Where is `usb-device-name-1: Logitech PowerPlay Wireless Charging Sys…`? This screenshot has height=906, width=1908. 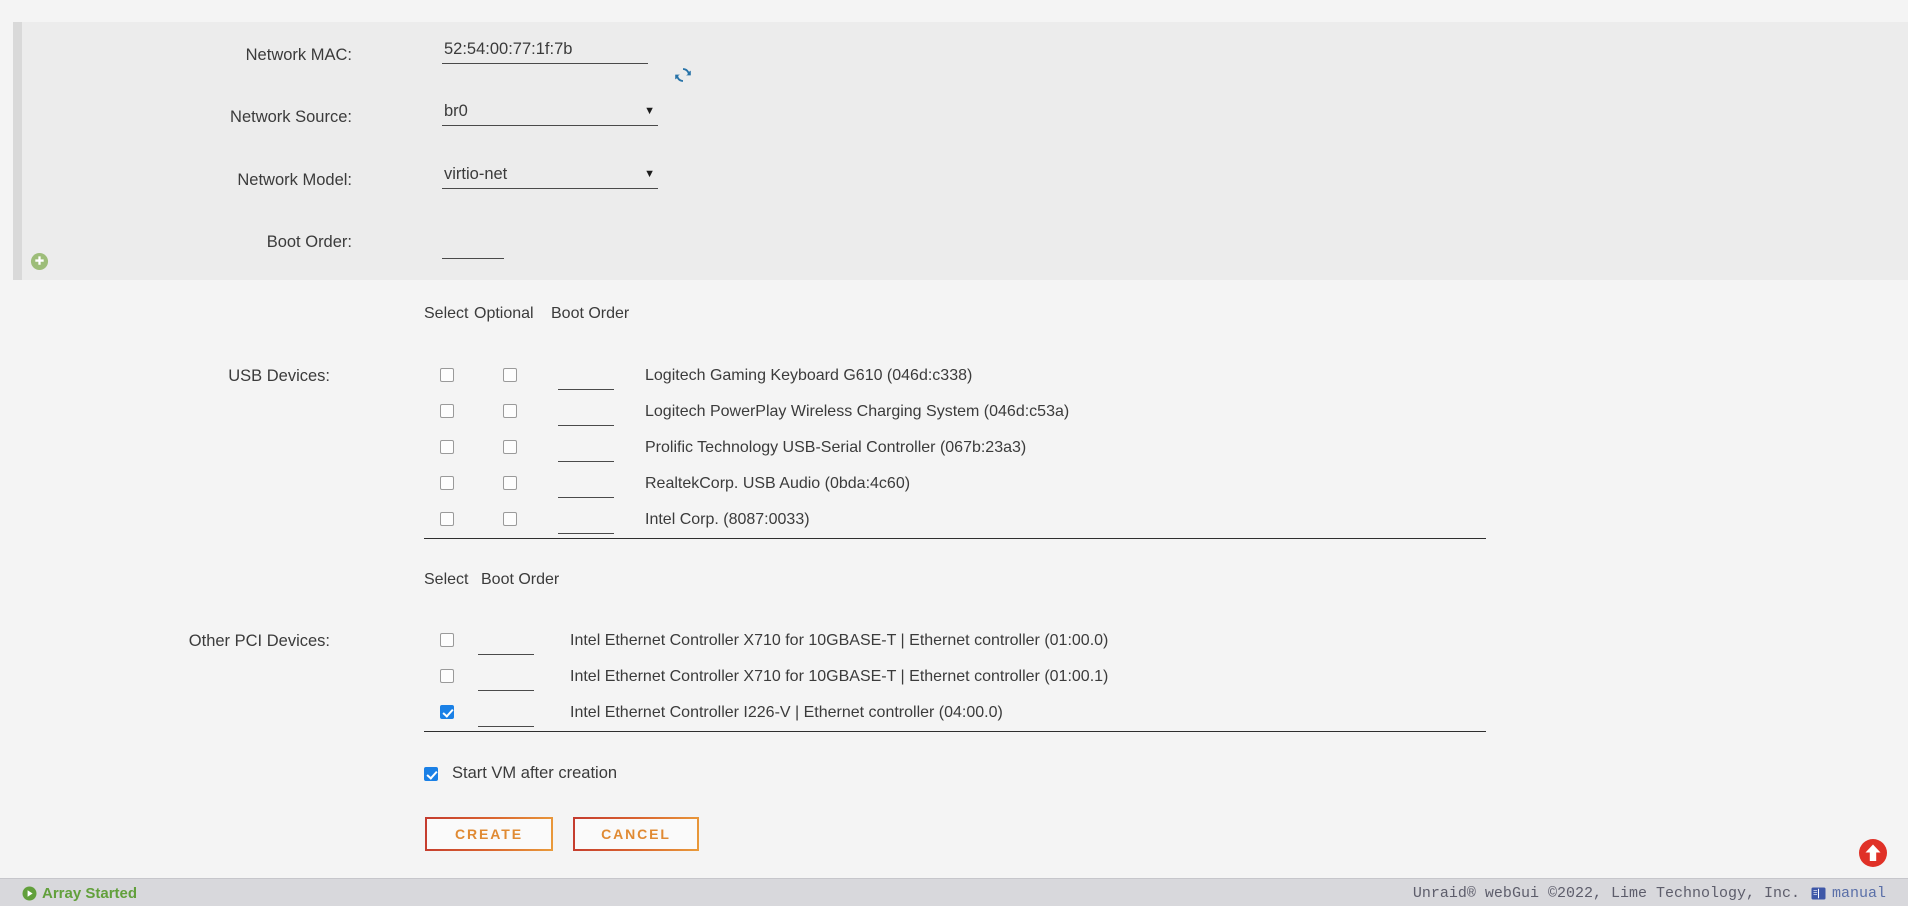 usb-device-name-1: Logitech PowerPlay Wireless Charging Sys… is located at coordinates (857, 411).